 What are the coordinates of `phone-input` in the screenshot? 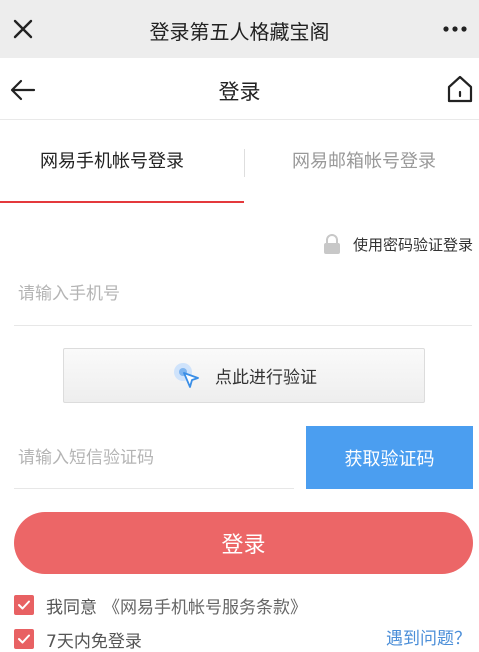 It's located at (238, 294).